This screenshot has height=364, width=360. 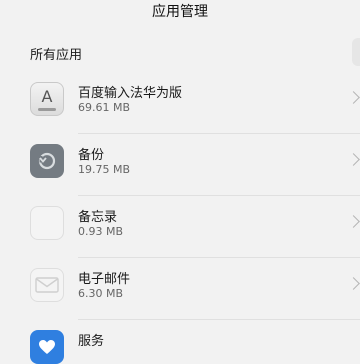 What do you see at coordinates (104, 107) in the screenshot?
I see `app-size: 69.61 MB` at bounding box center [104, 107].